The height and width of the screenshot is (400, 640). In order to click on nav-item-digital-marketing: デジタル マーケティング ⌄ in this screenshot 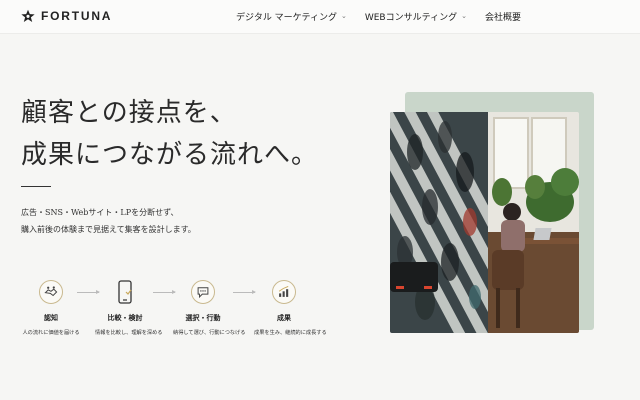, I will do `click(291, 17)`.